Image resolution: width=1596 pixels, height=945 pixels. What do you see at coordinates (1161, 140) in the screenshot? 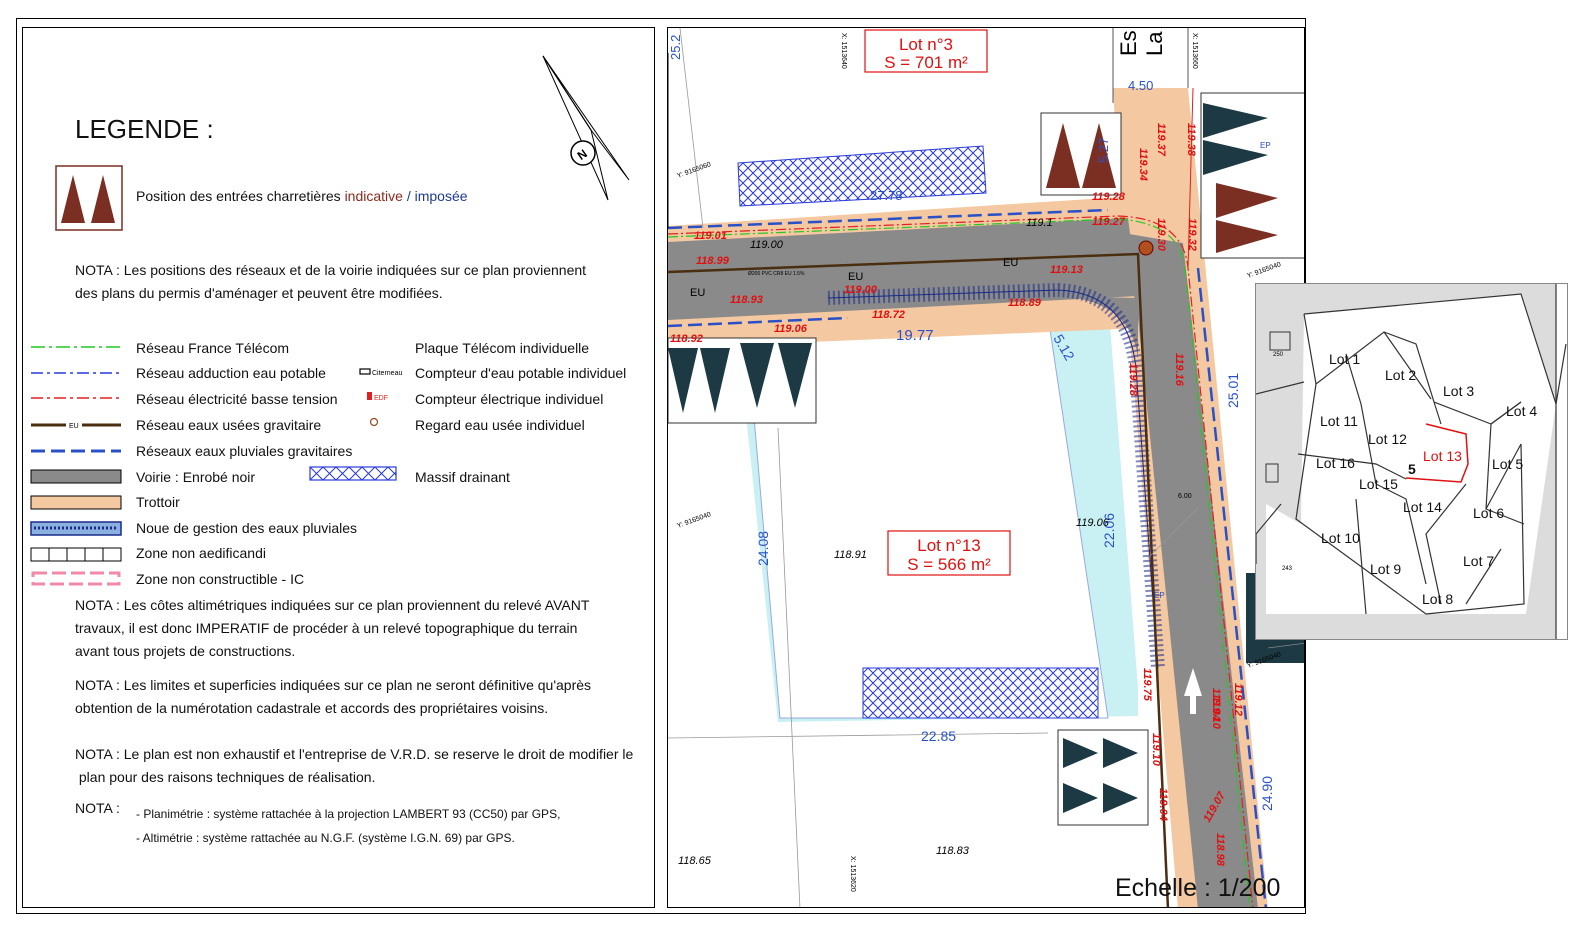
I see `svg-text: 119.37` at bounding box center [1161, 140].